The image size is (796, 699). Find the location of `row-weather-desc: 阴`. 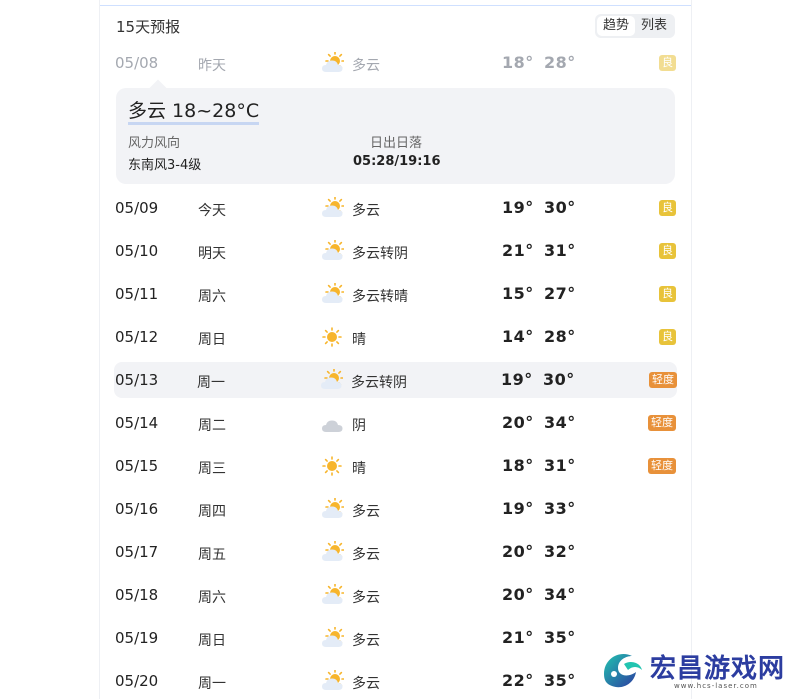

row-weather-desc: 阴 is located at coordinates (359, 426).